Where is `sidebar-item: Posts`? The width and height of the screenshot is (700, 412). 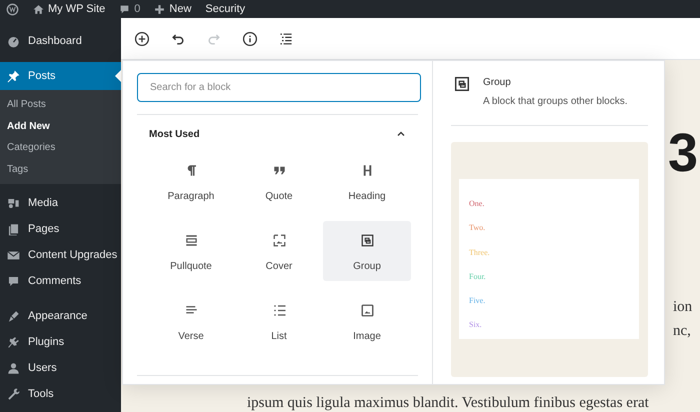 sidebar-item: Posts is located at coordinates (60, 76).